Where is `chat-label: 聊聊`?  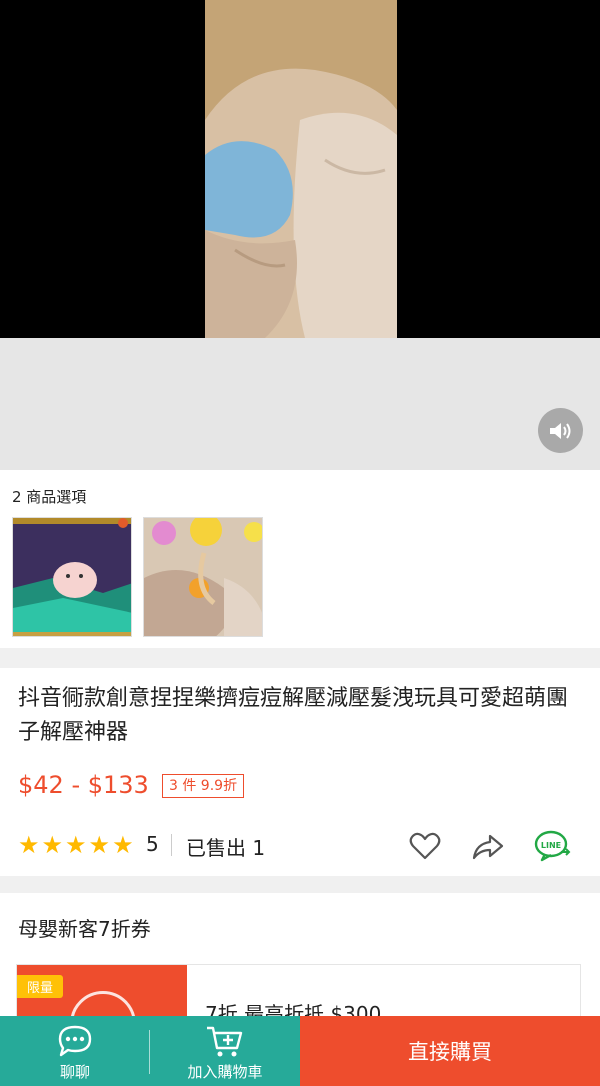 chat-label: 聊聊 is located at coordinates (74, 1072).